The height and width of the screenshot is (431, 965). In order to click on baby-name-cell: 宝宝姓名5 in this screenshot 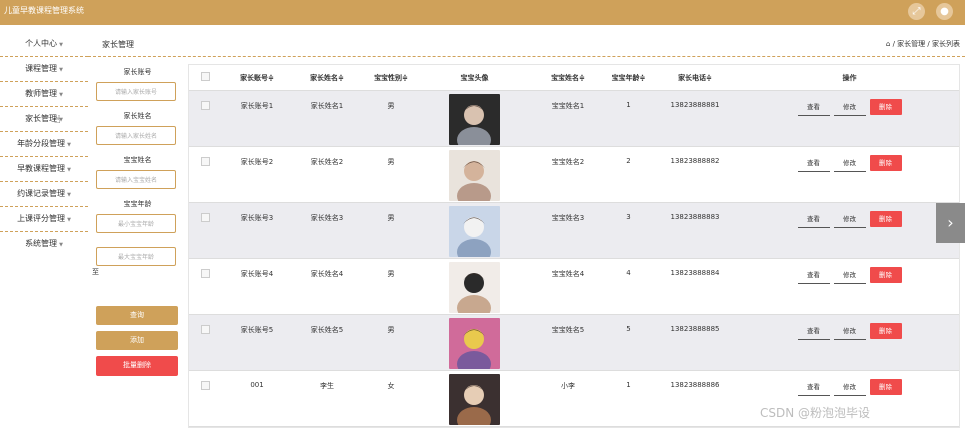, I will do `click(568, 342)`.